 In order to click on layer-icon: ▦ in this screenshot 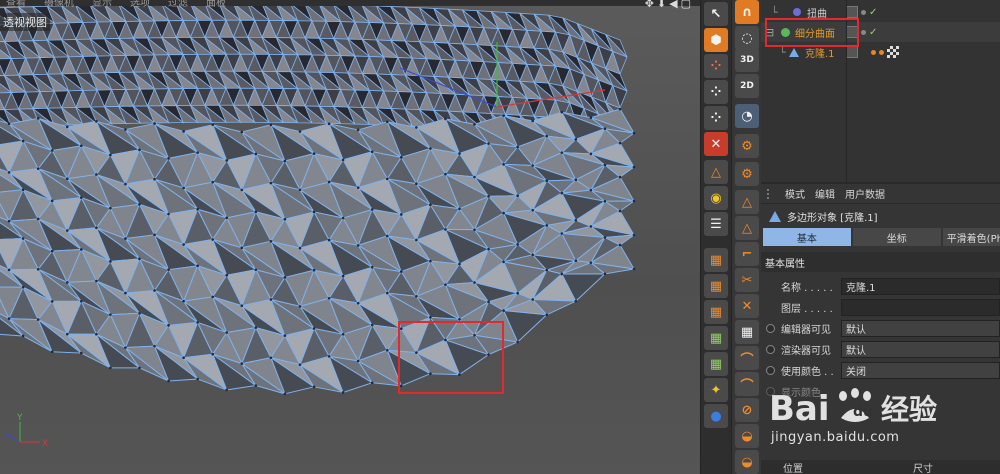, I will do `click(716, 364)`.